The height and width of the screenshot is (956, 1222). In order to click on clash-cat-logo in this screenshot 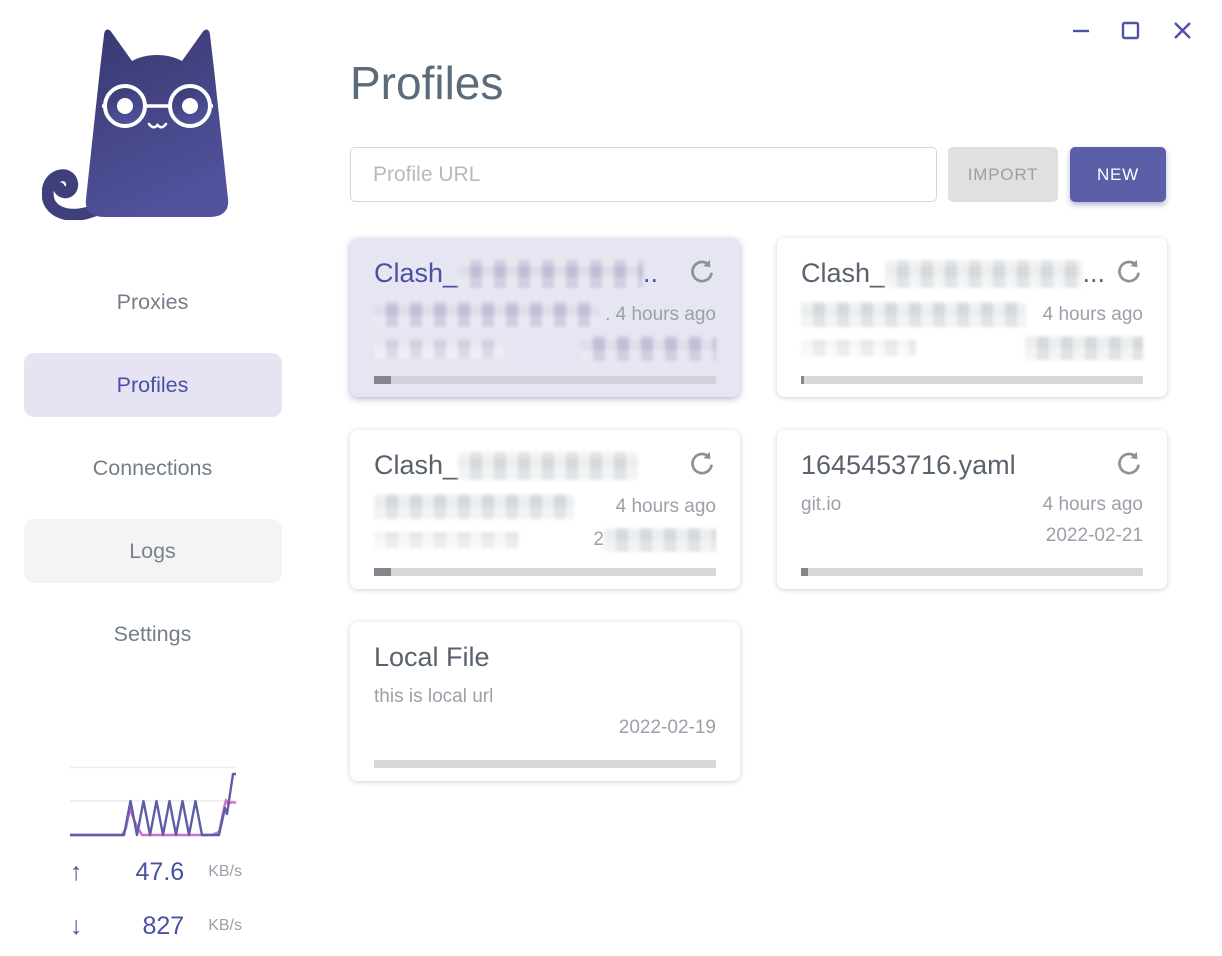, I will do `click(135, 124)`.